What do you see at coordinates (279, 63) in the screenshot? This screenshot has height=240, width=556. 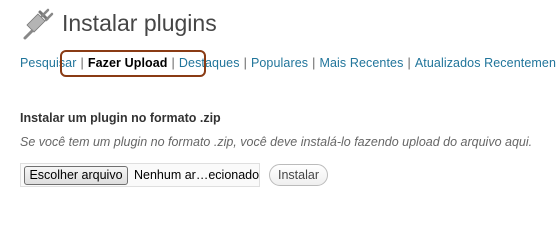 I see `subnav-item-populares: Populares` at bounding box center [279, 63].